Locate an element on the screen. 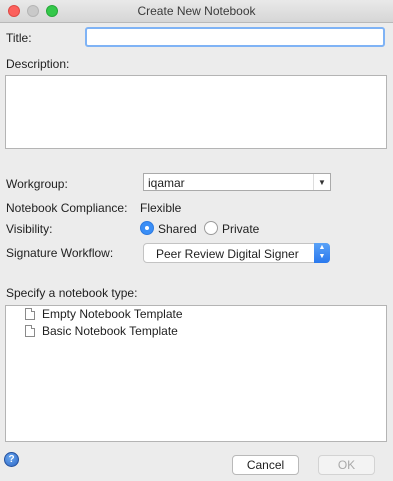  description-textarea is located at coordinates (196, 112).